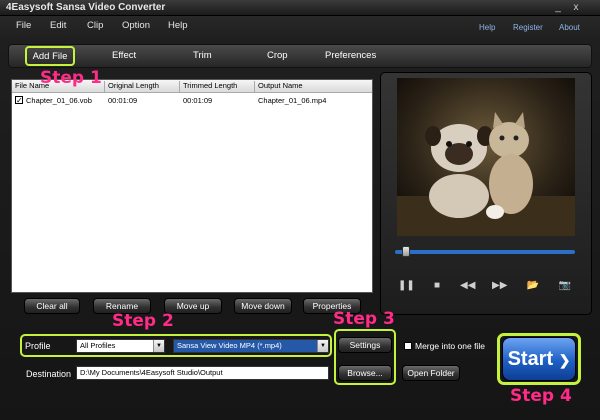 The height and width of the screenshot is (420, 600). I want to click on open-folder-icon: 📂, so click(533, 286).